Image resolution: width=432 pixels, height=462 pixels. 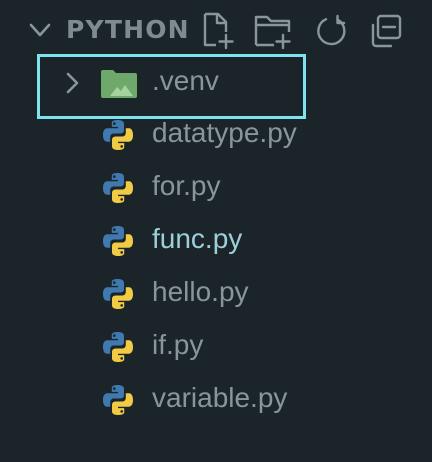 I want to click on tree-item-label: if.py, so click(x=178, y=344).